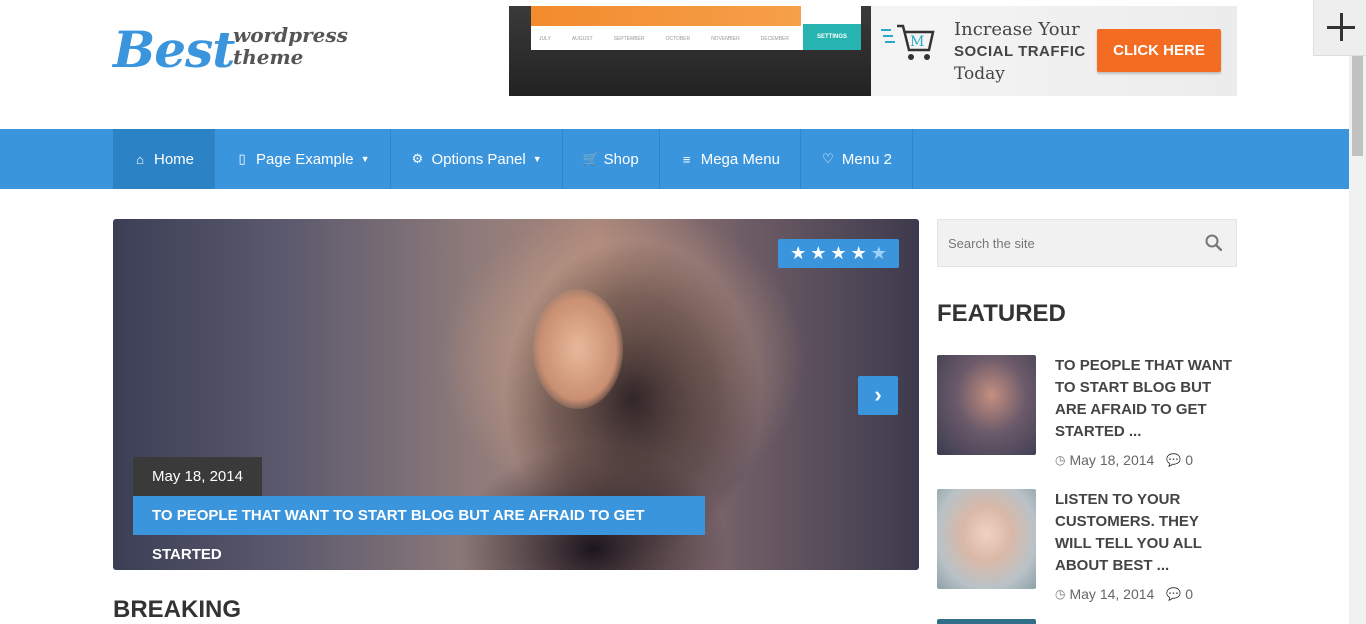  I want to click on search-box, so click(1087, 243).